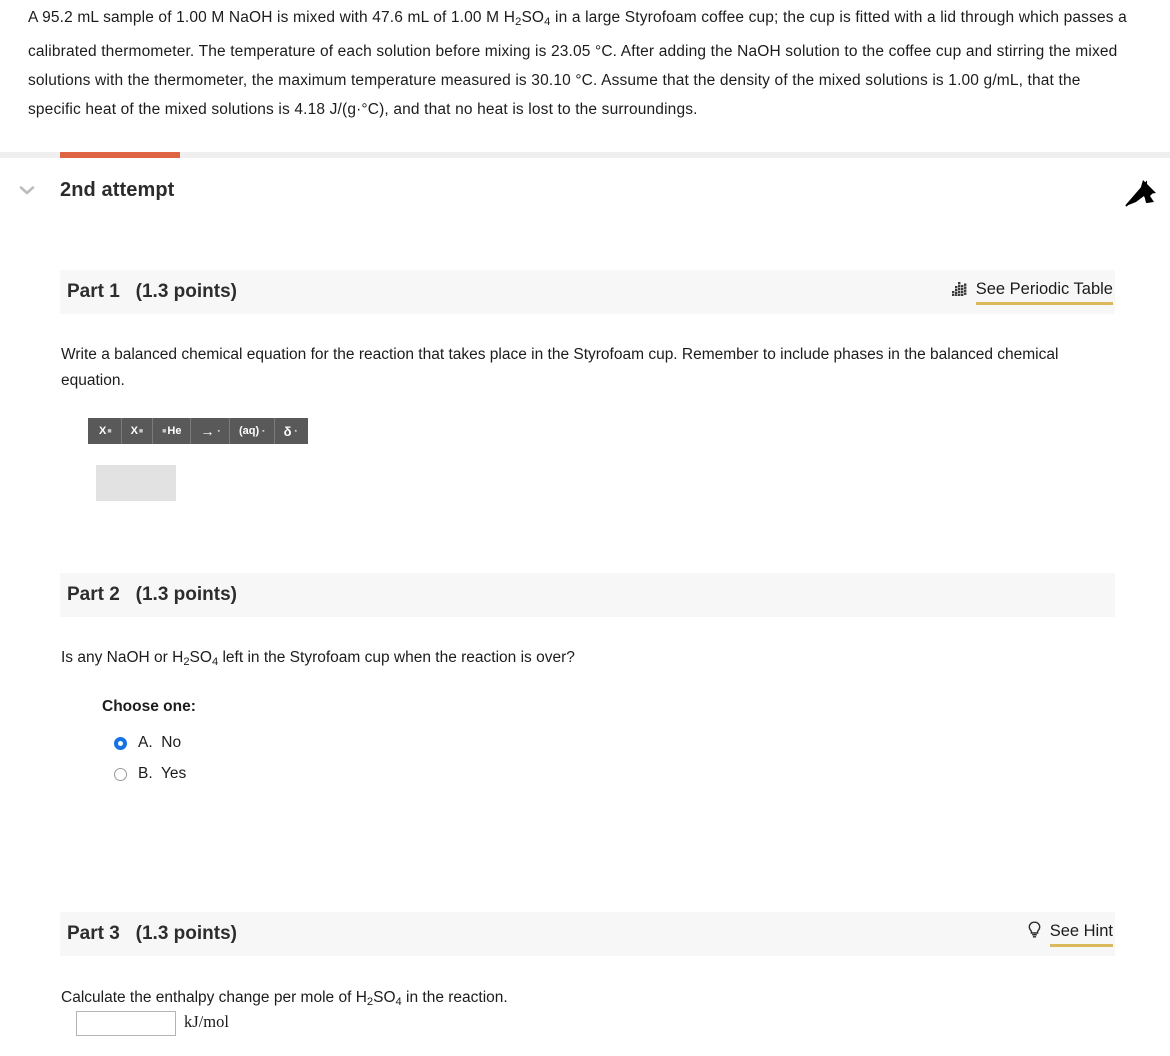 The height and width of the screenshot is (1056, 1170). I want to click on isotope-button-label: He, so click(174, 431).